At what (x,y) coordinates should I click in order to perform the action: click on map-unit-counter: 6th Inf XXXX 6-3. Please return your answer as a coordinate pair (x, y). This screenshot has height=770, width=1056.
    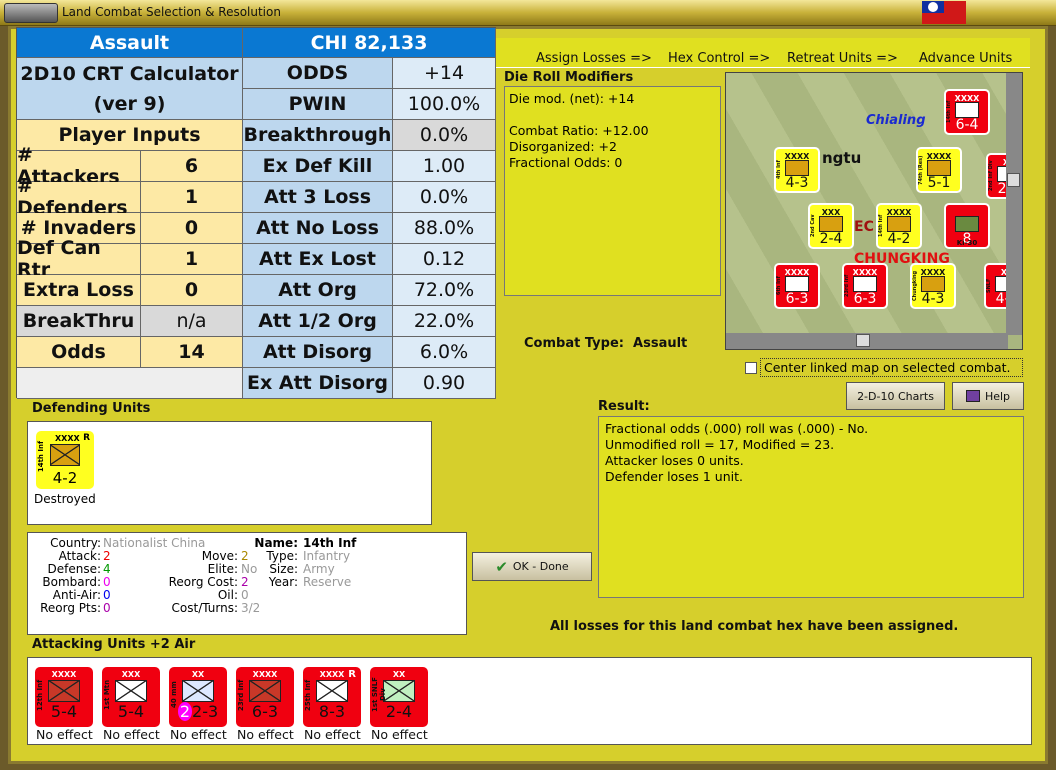
    Looking at the image, I should click on (797, 286).